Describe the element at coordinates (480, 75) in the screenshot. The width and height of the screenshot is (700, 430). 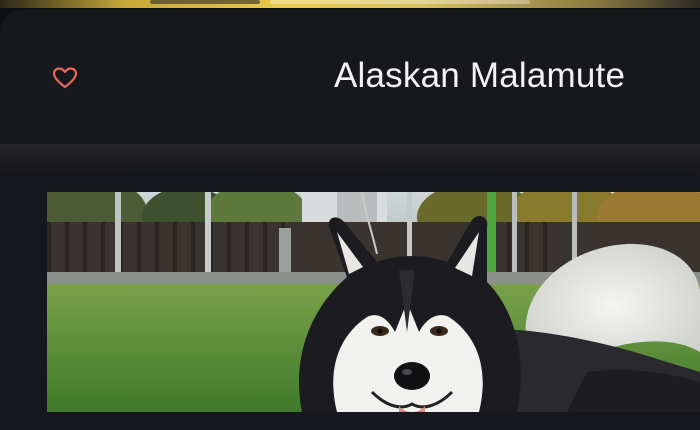
I see `page-title: Alaskan Malamute` at that location.